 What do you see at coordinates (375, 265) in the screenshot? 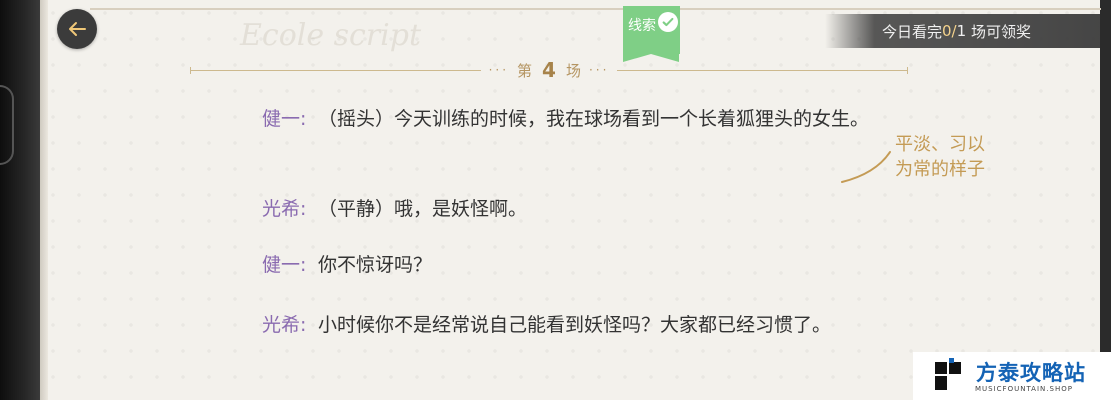
I see `dialogue-text: 你不惊讶吗？` at bounding box center [375, 265].